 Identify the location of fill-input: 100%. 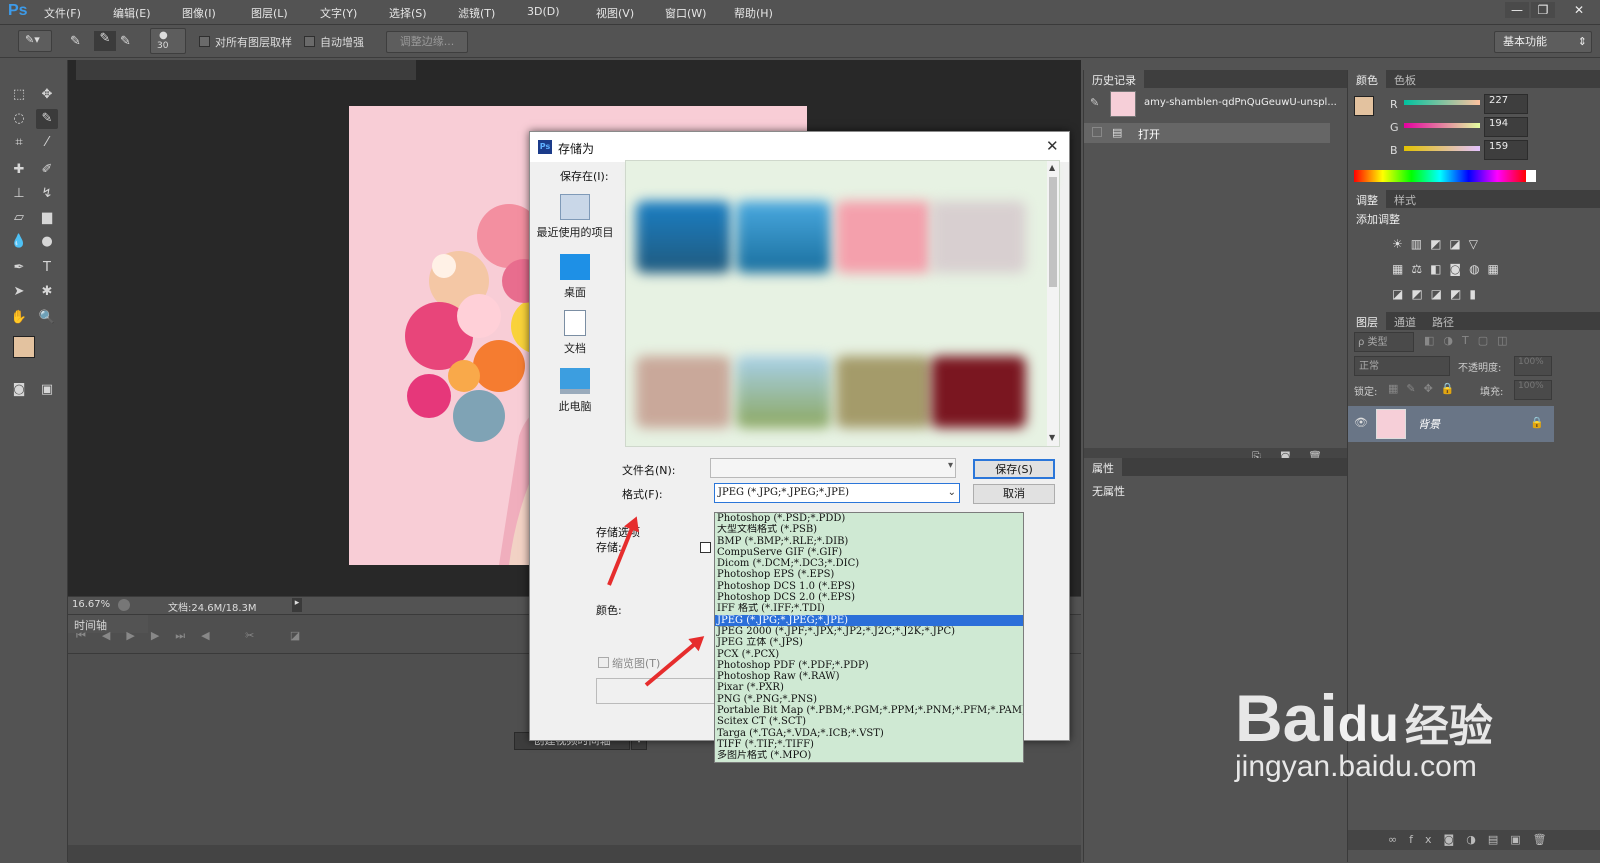
(1533, 390).